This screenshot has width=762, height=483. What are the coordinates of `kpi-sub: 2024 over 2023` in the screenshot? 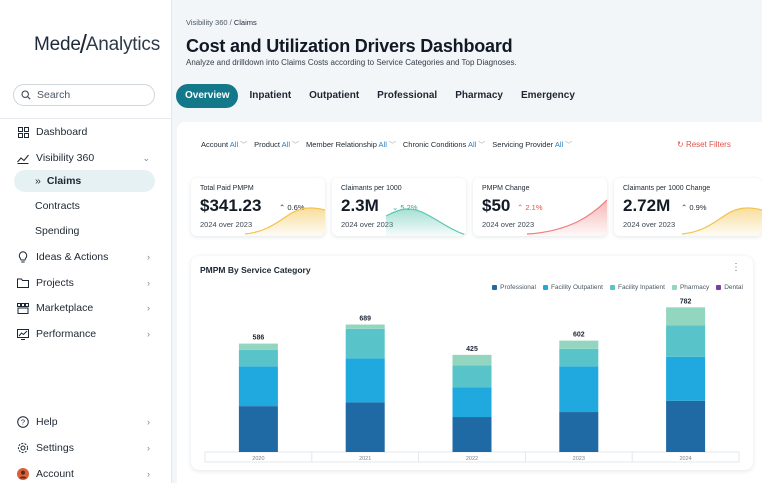 It's located at (649, 224).